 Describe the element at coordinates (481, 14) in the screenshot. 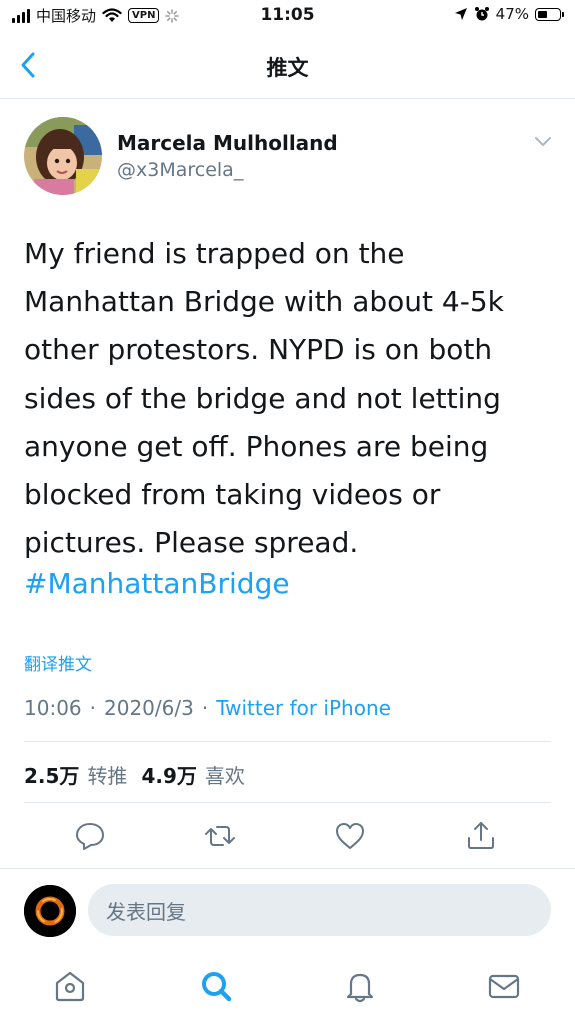

I see `alarm-icon` at that location.